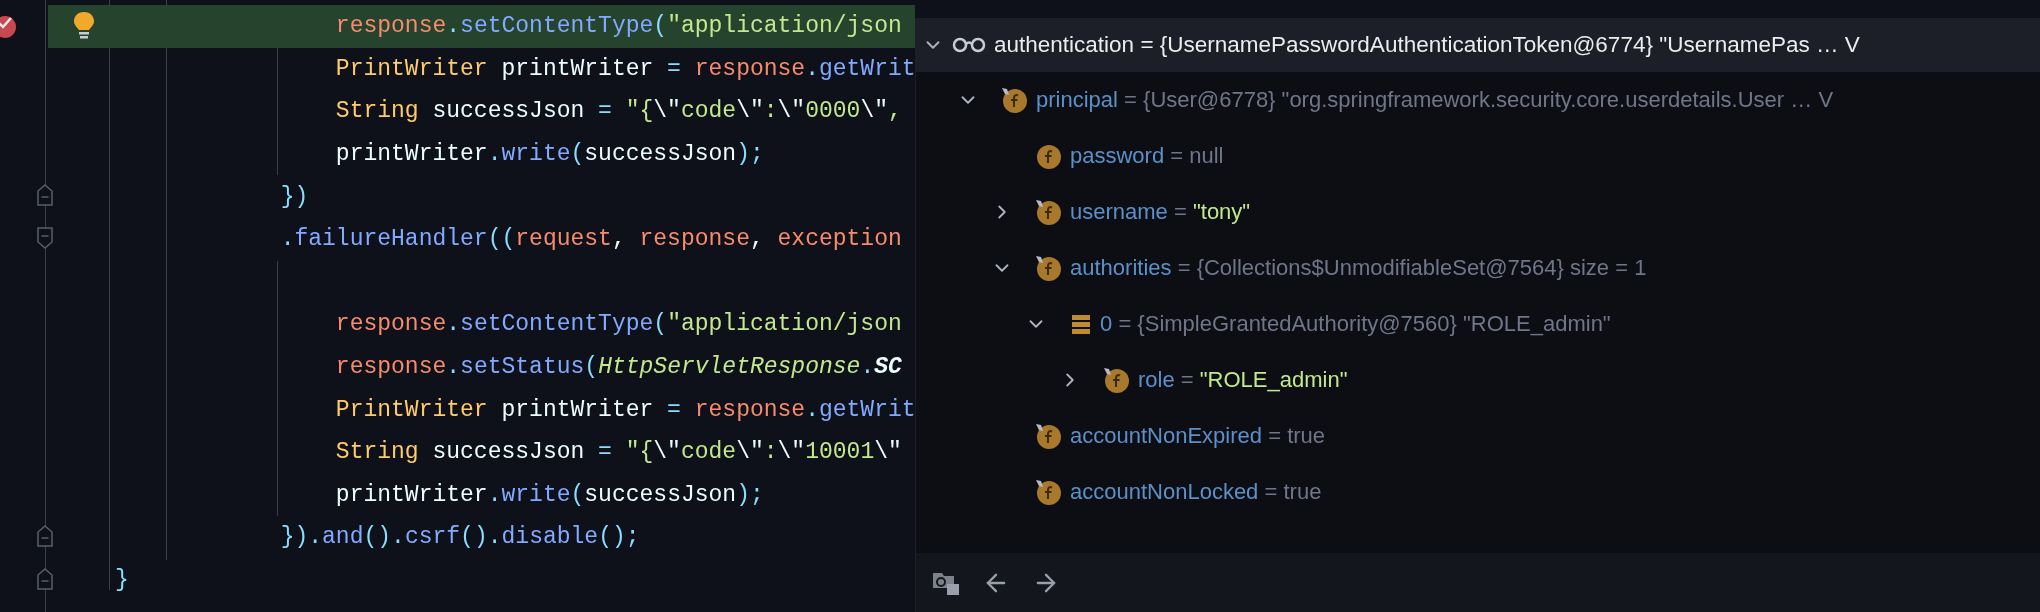  What do you see at coordinates (1147, 156) in the screenshot?
I see `variable-entry: password = null` at bounding box center [1147, 156].